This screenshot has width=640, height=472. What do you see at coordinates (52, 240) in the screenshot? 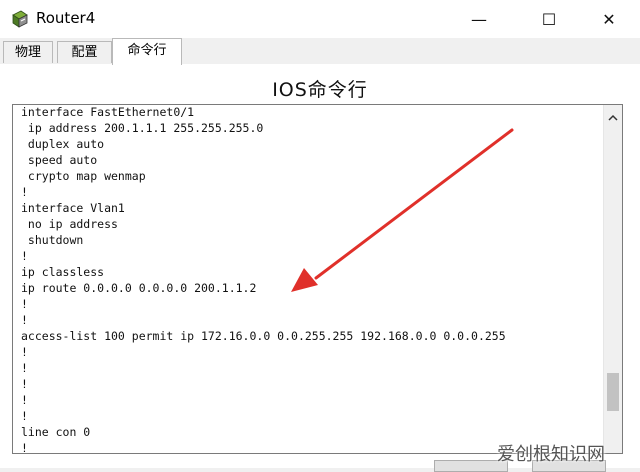
I see `console-line: shutdown` at bounding box center [52, 240].